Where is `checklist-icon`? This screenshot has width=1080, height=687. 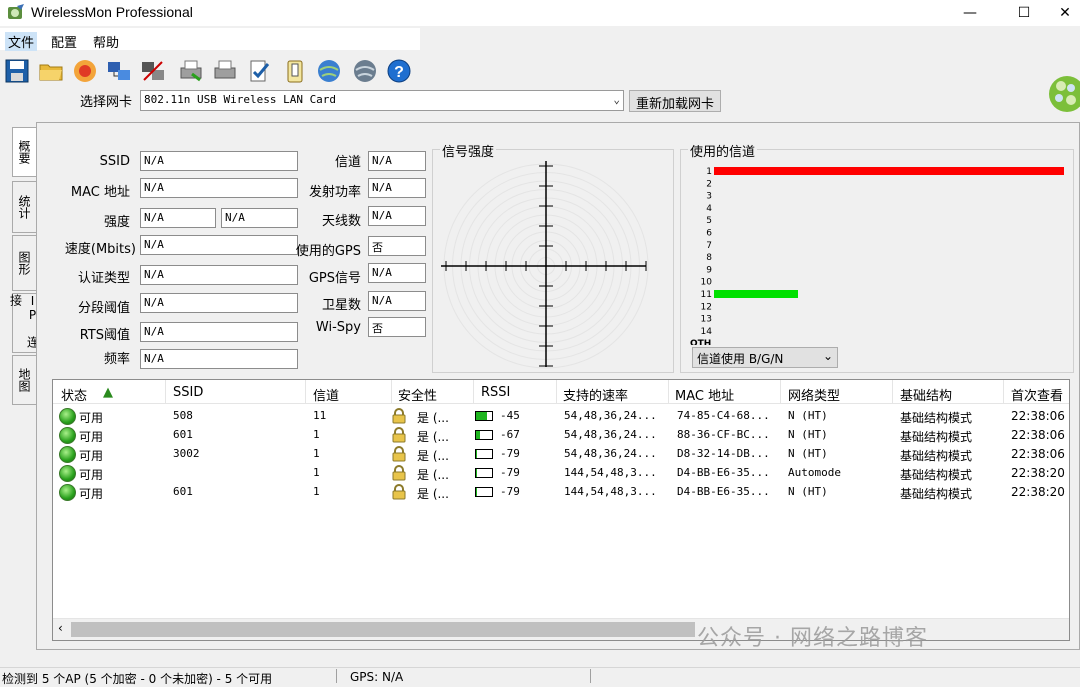 checklist-icon is located at coordinates (259, 71).